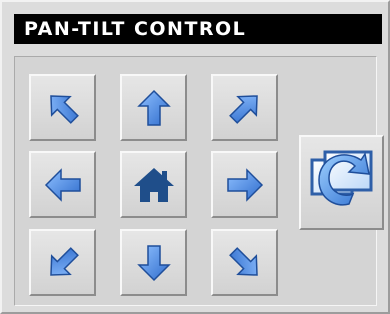  I want to click on pan-up-left-button, so click(62, 107).